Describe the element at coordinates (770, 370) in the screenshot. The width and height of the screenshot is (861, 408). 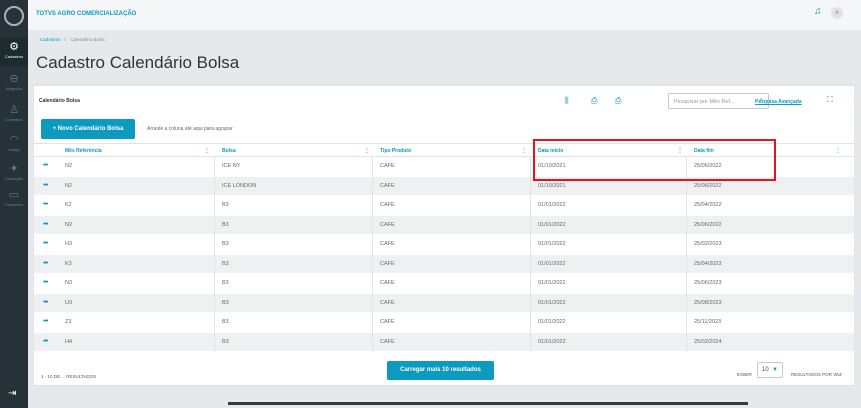
I see `page-size-select: 10 ▼` at that location.